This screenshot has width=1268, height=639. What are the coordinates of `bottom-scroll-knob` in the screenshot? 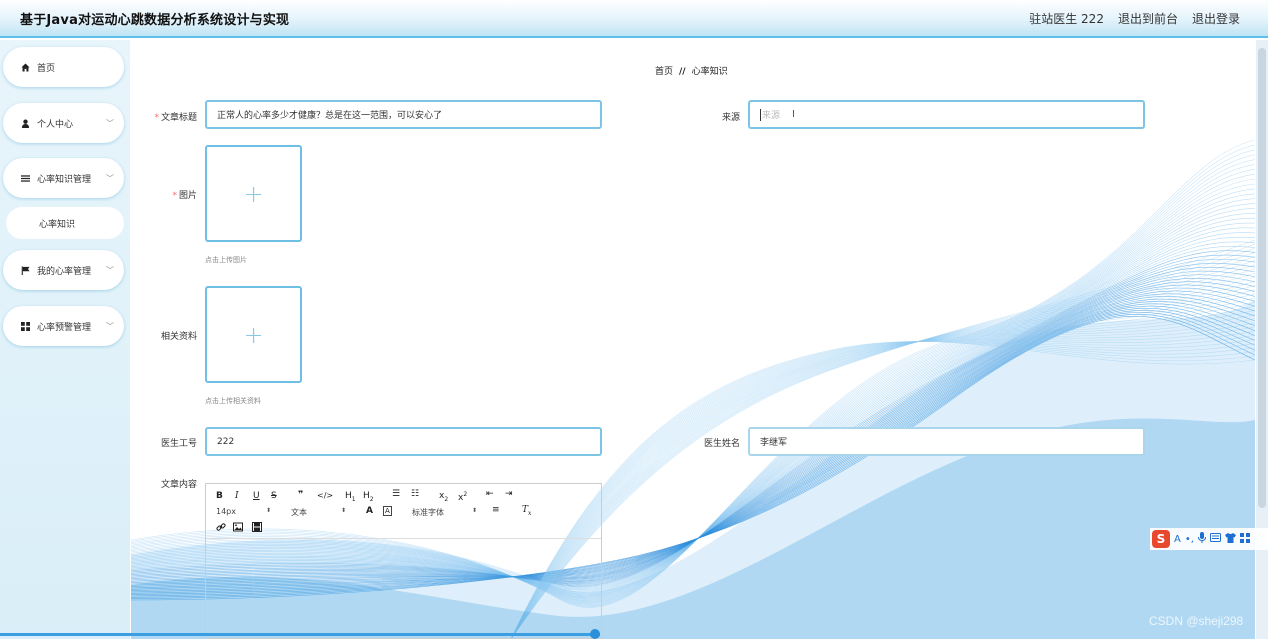 It's located at (595, 634).